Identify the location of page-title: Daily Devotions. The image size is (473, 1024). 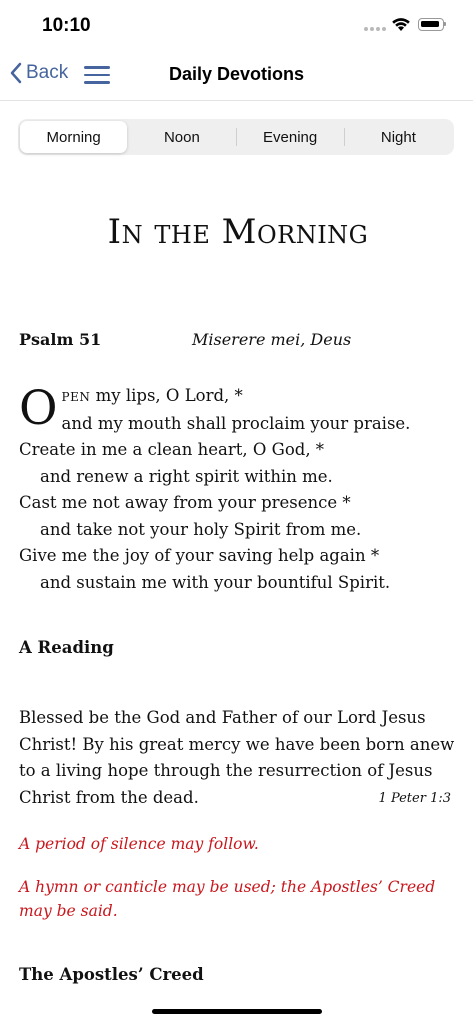
(236, 74).